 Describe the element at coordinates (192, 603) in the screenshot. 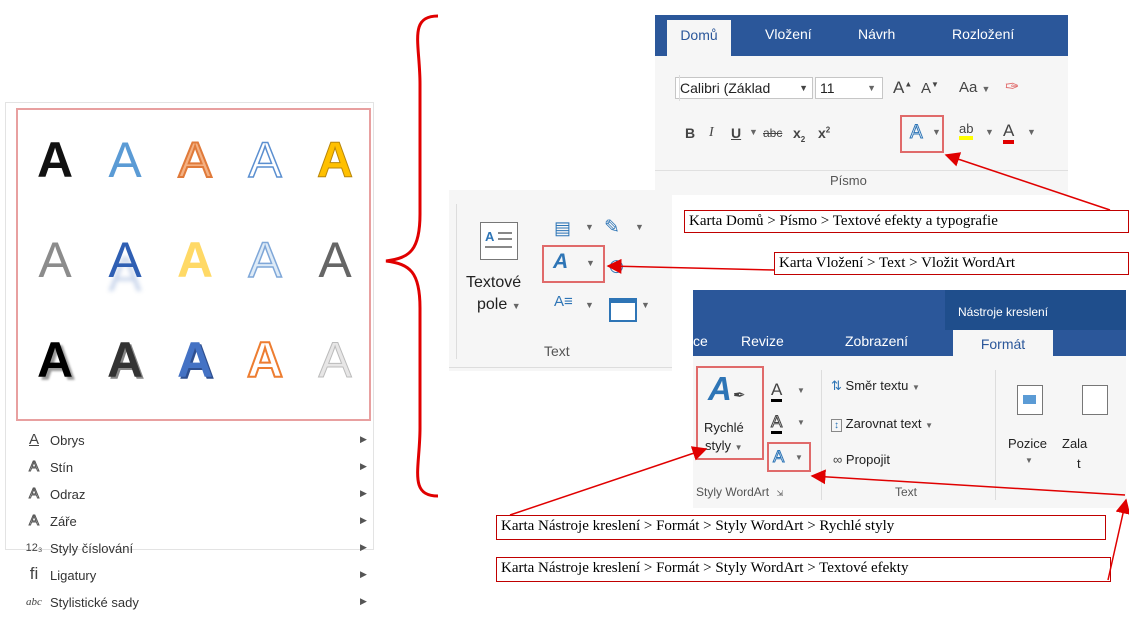

I see `menu-item-stylisticke-sady: abc Stylistické sady ▶` at that location.